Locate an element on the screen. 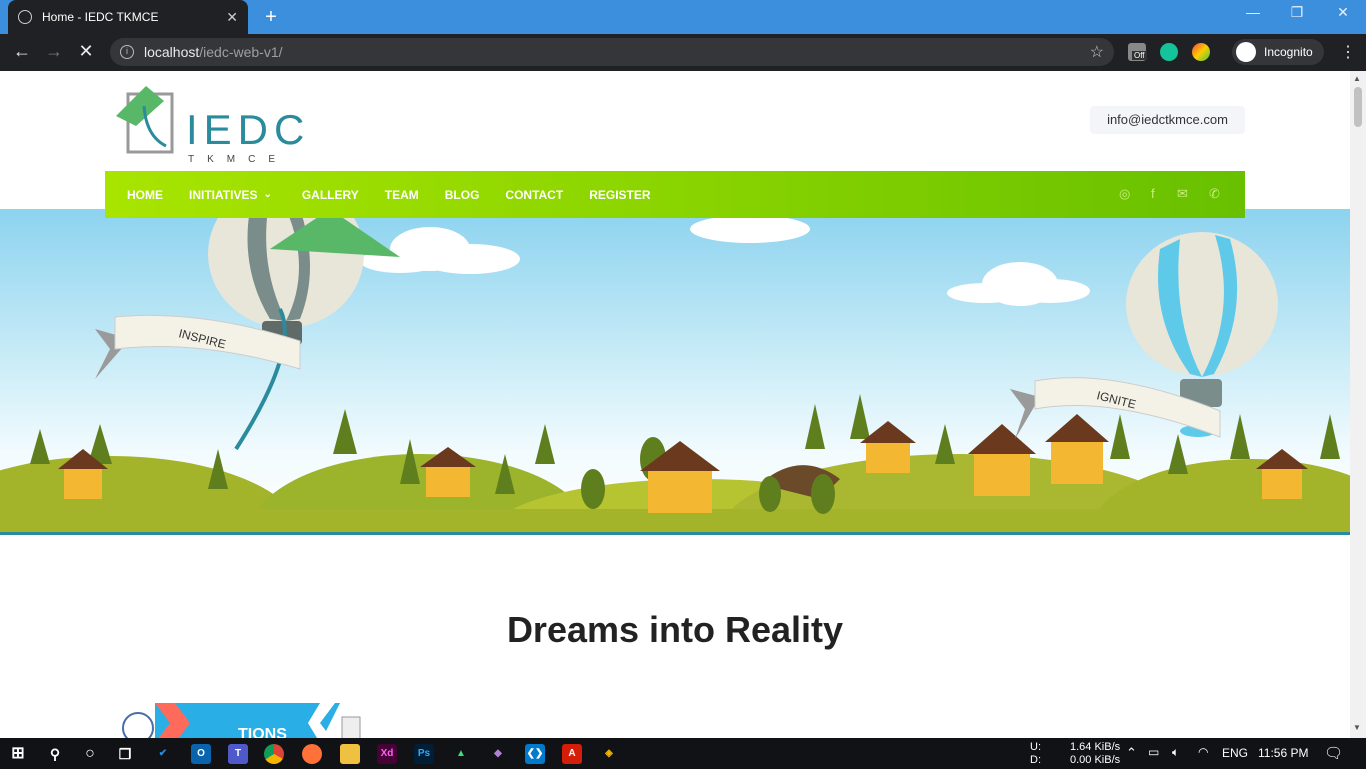 This screenshot has height=769, width=1366. minimize-icon: — is located at coordinates (1253, 12).